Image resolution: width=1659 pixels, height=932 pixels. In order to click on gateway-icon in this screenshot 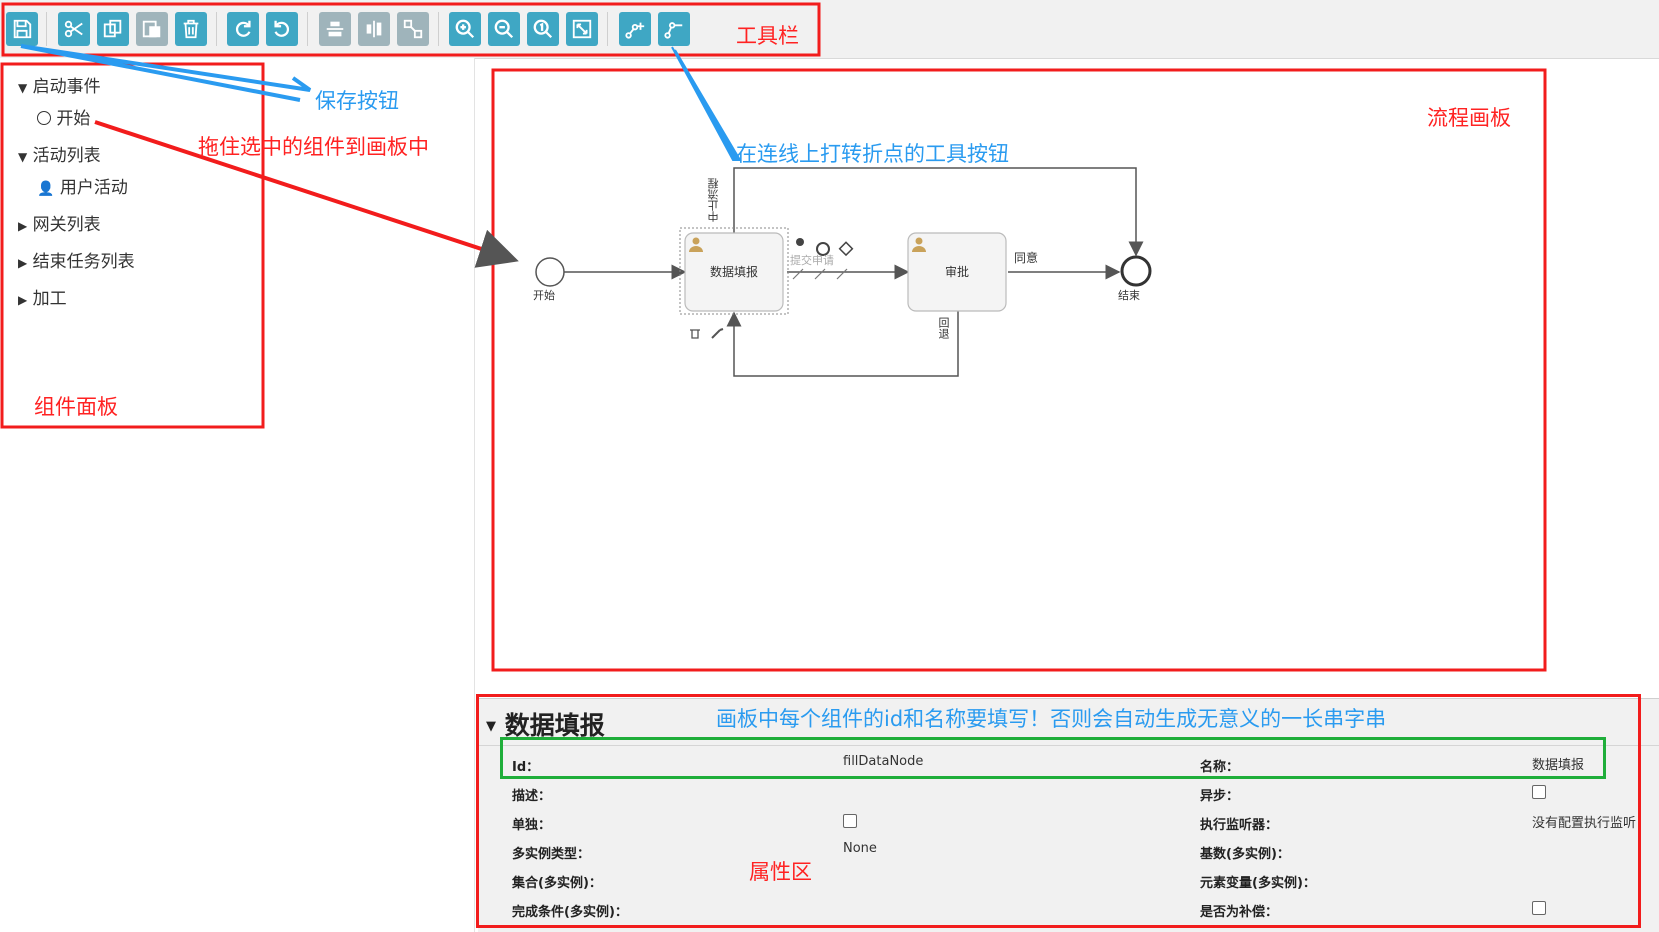, I will do `click(846, 249)`.